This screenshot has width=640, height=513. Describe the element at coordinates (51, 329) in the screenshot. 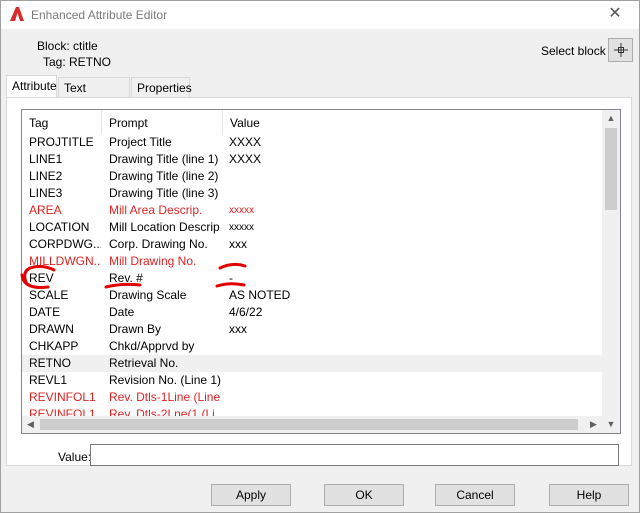

I see `attribute-tag-cell: DRAWN` at that location.